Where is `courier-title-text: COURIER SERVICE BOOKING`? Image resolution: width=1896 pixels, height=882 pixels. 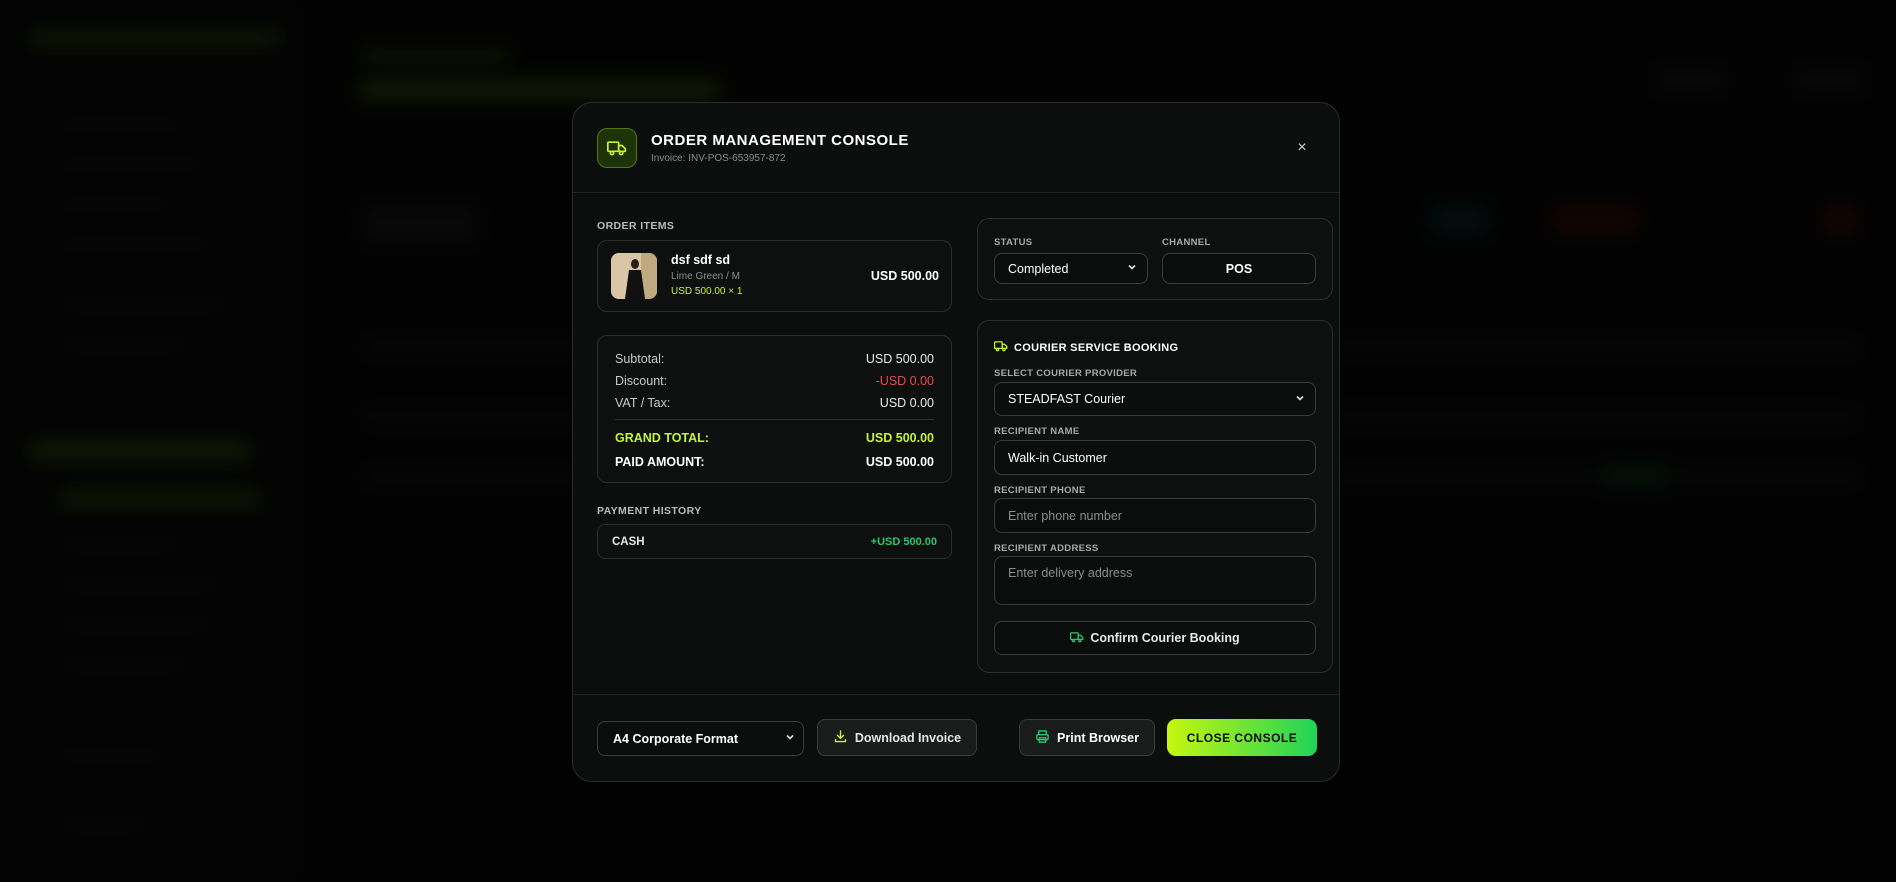 courier-title-text: COURIER SERVICE BOOKING is located at coordinates (1096, 347).